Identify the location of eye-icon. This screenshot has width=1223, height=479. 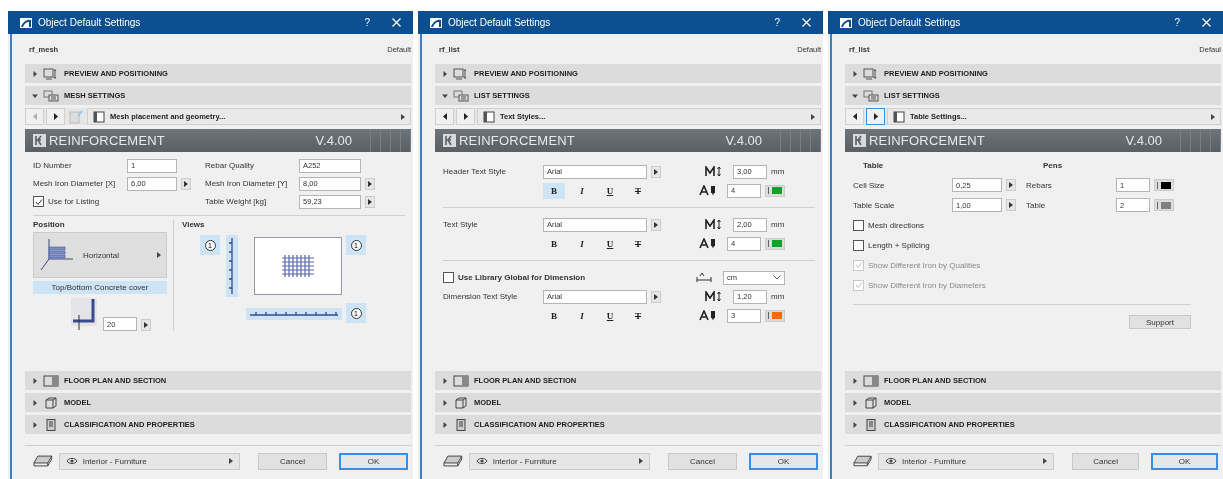
(481, 461).